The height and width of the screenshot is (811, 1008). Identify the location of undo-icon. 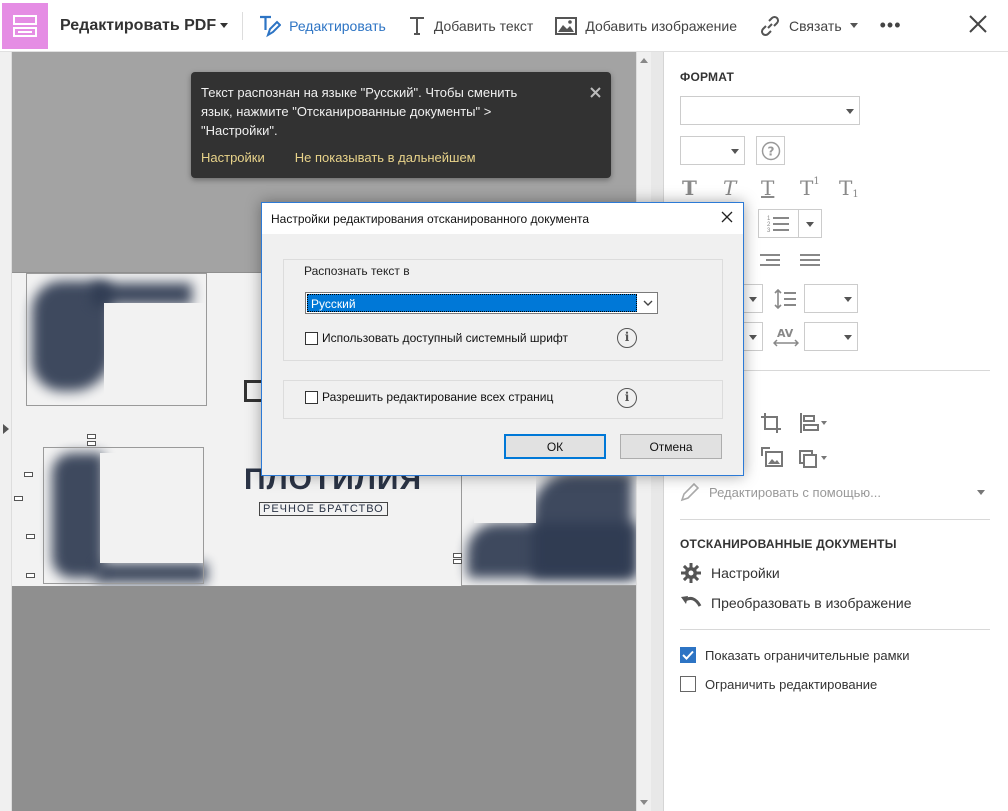
(691, 601).